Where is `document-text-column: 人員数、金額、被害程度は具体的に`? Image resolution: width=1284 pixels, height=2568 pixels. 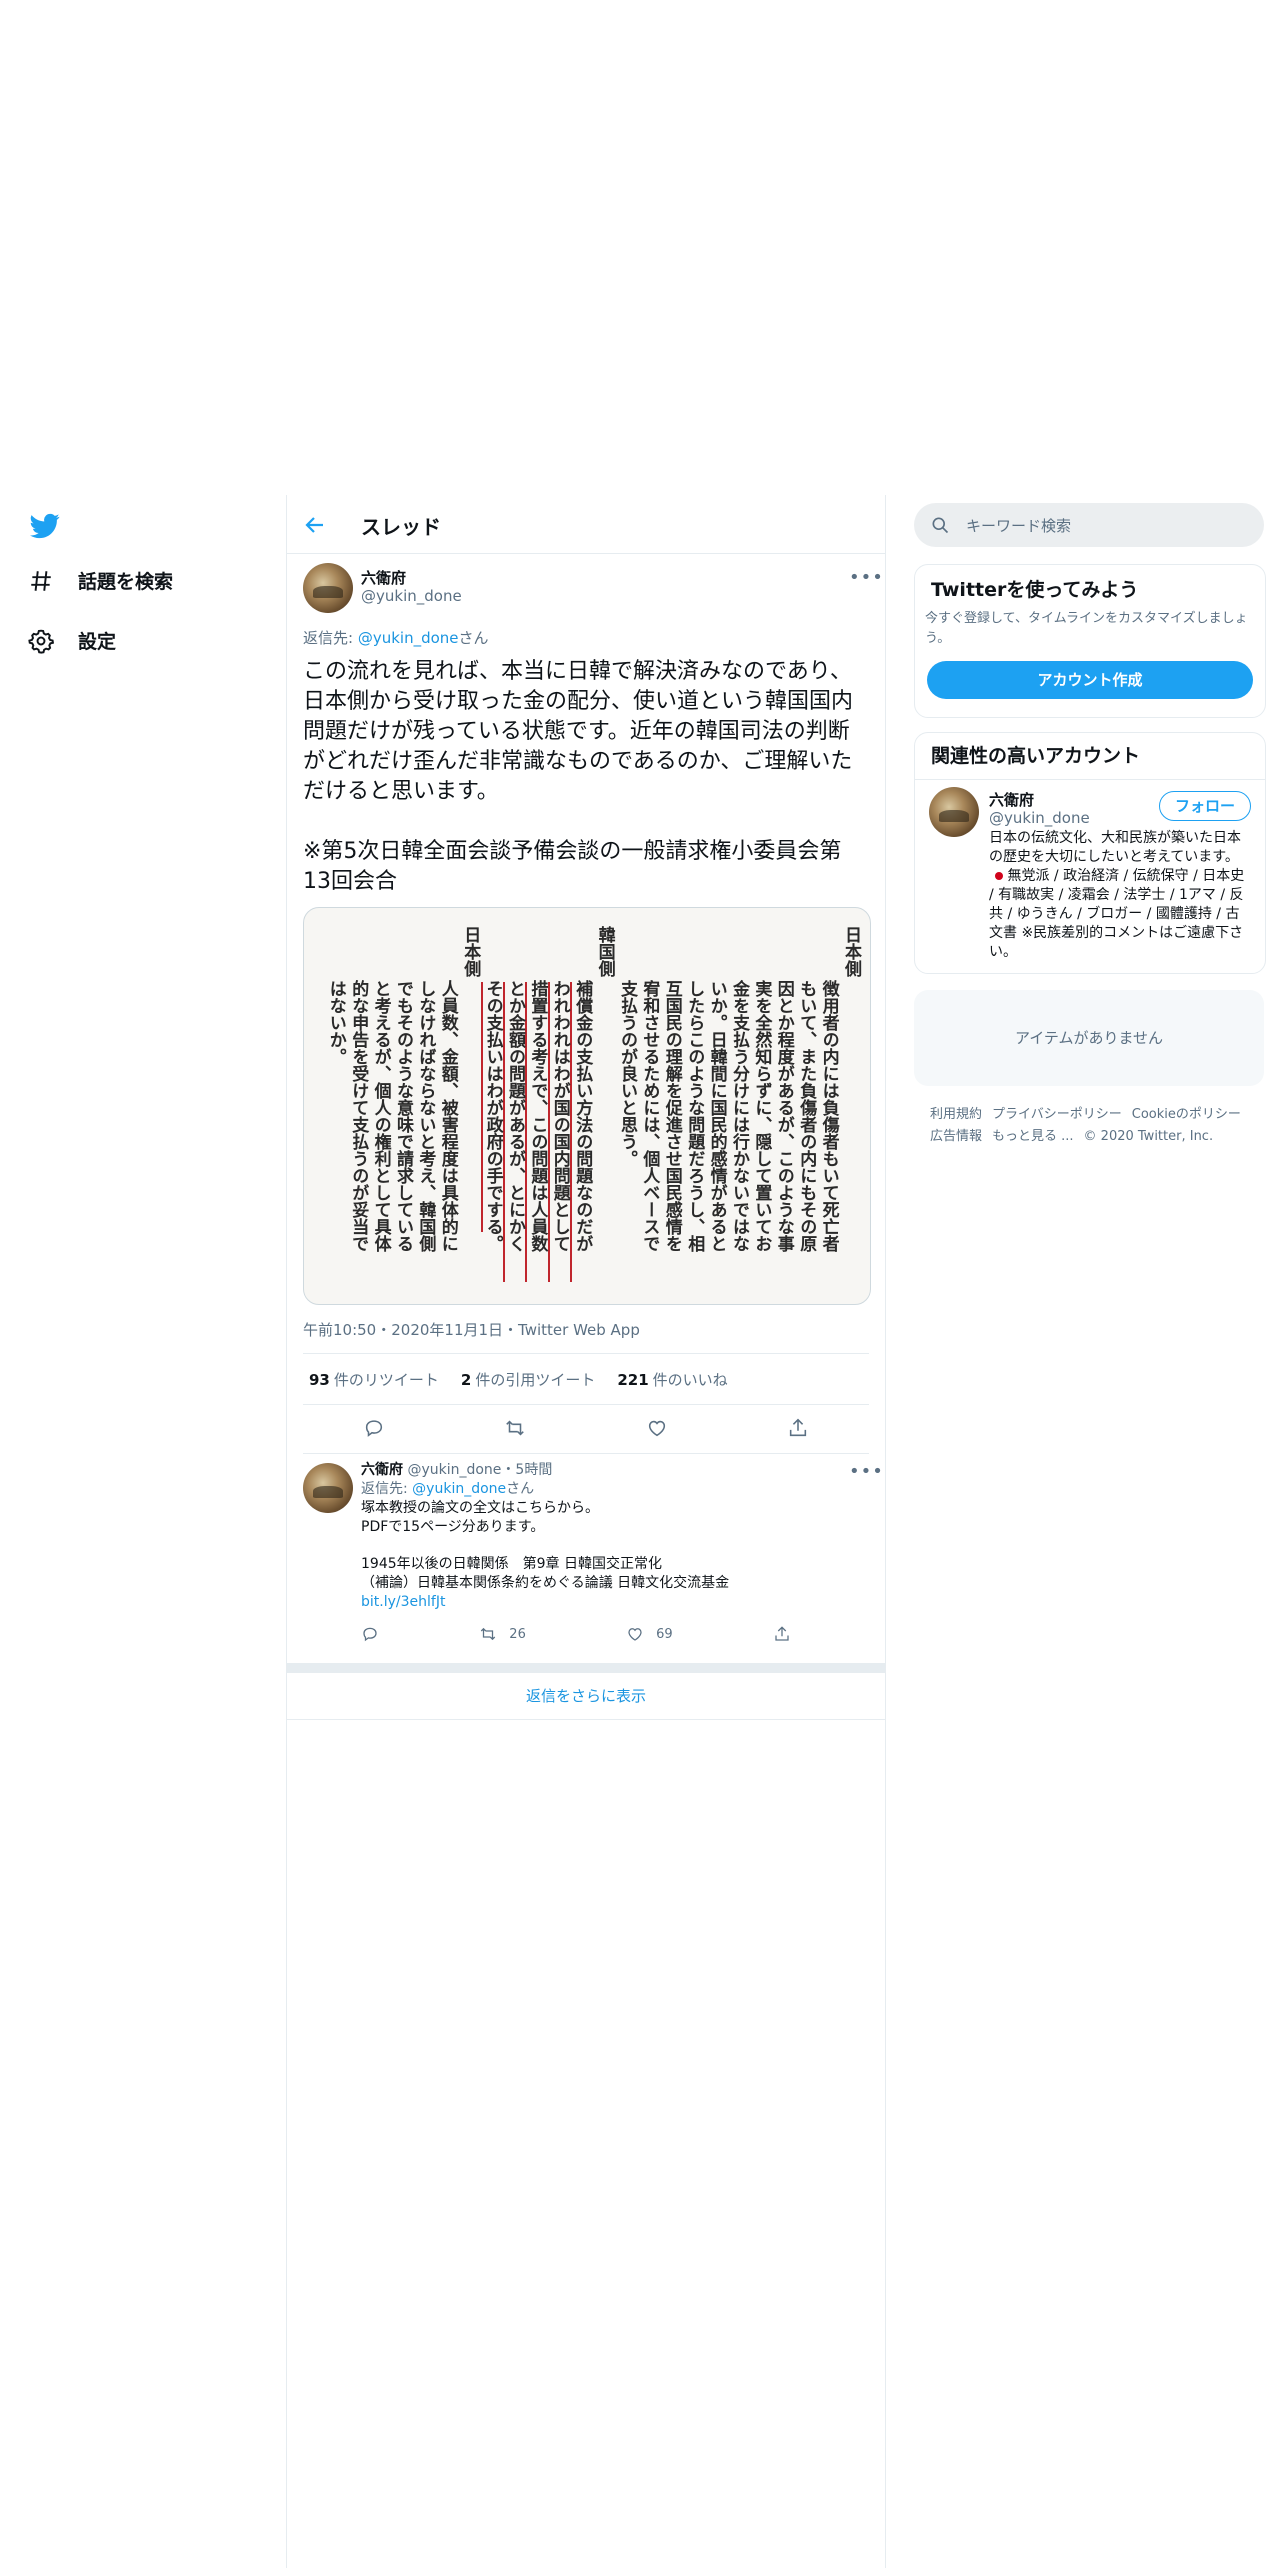
document-text-column: 人員数、金額、被害程度は具体的に is located at coordinates (447, 1116).